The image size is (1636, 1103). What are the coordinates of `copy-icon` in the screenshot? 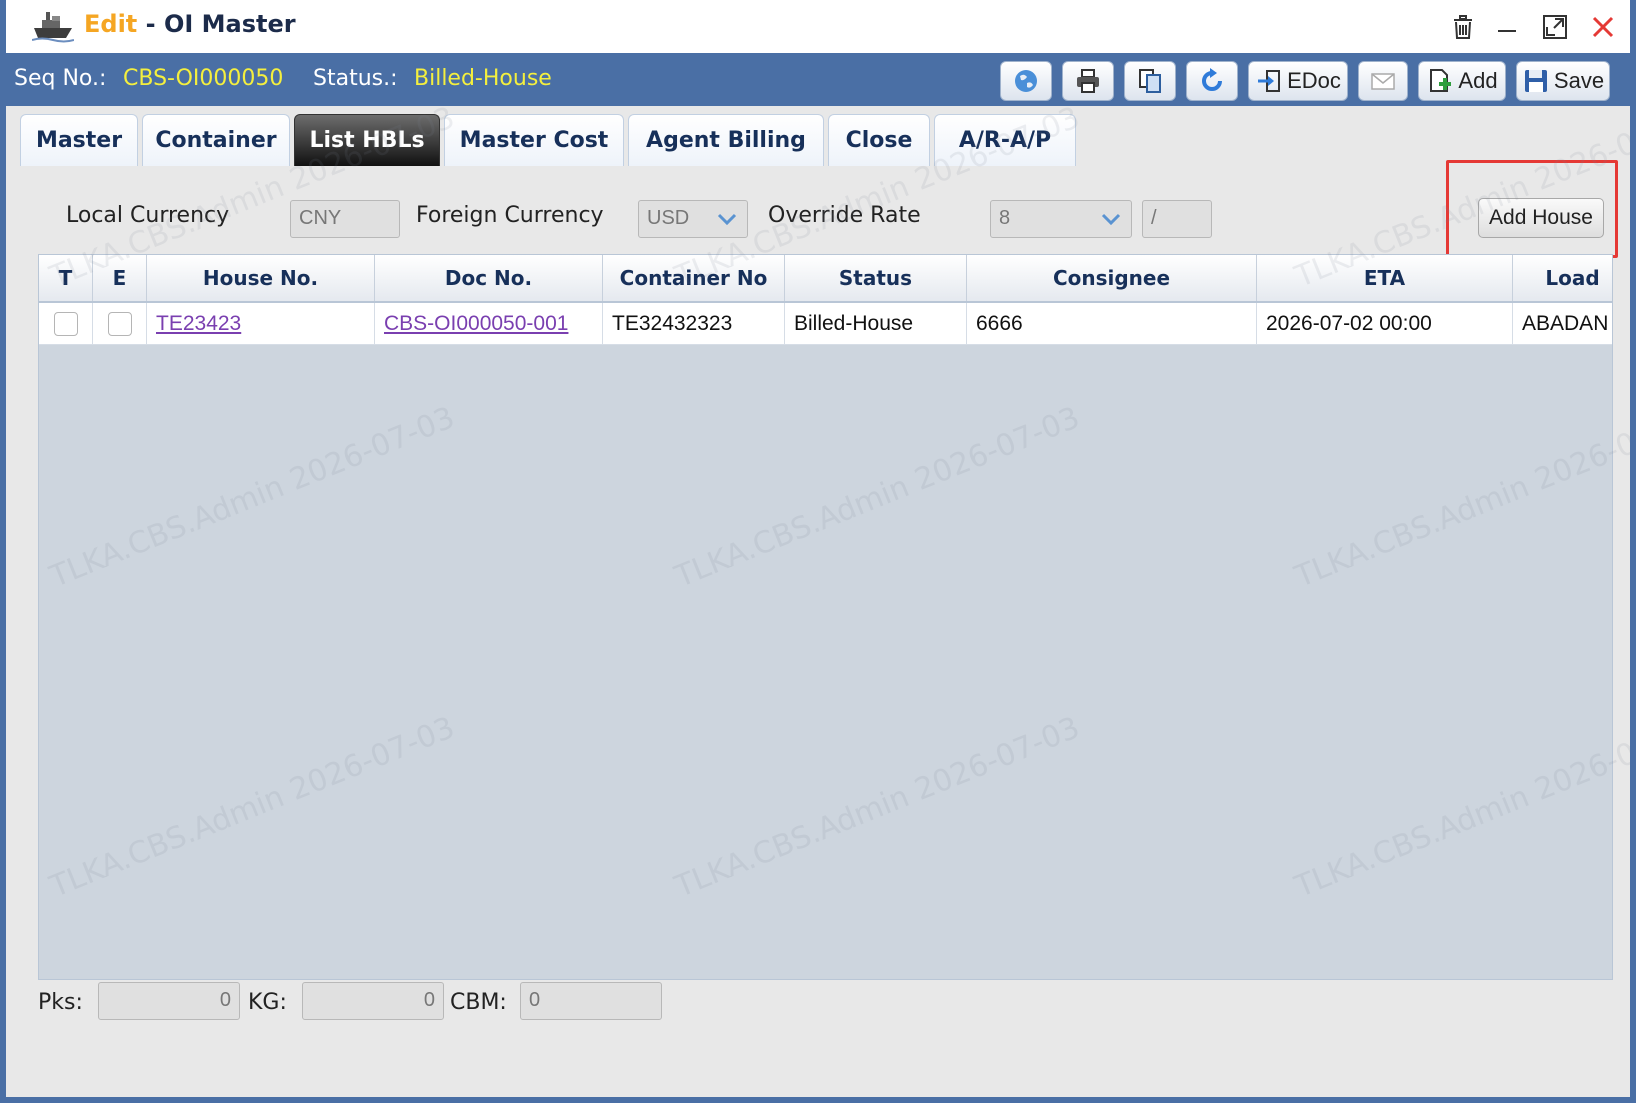 It's located at (1150, 81).